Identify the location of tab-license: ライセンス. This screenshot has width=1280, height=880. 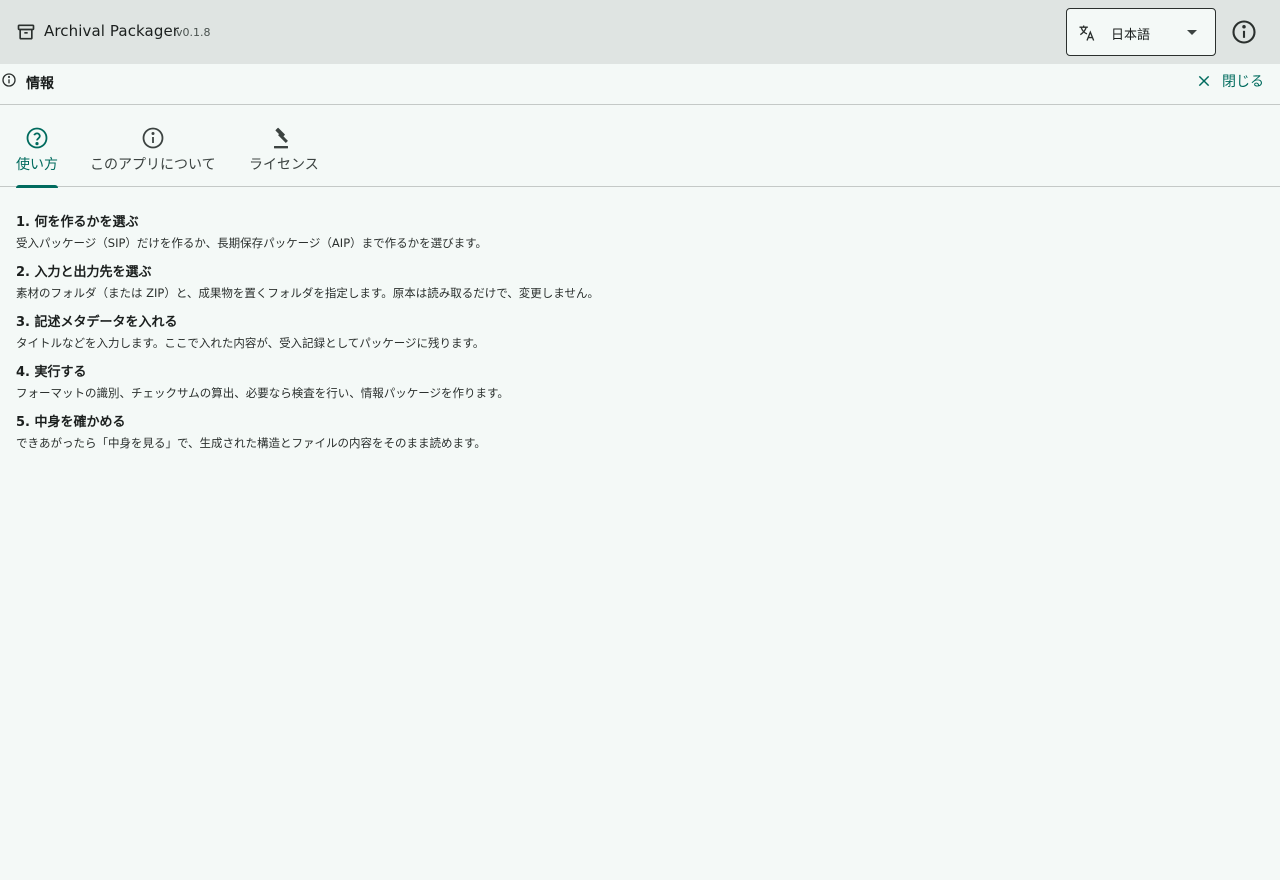
(285, 146).